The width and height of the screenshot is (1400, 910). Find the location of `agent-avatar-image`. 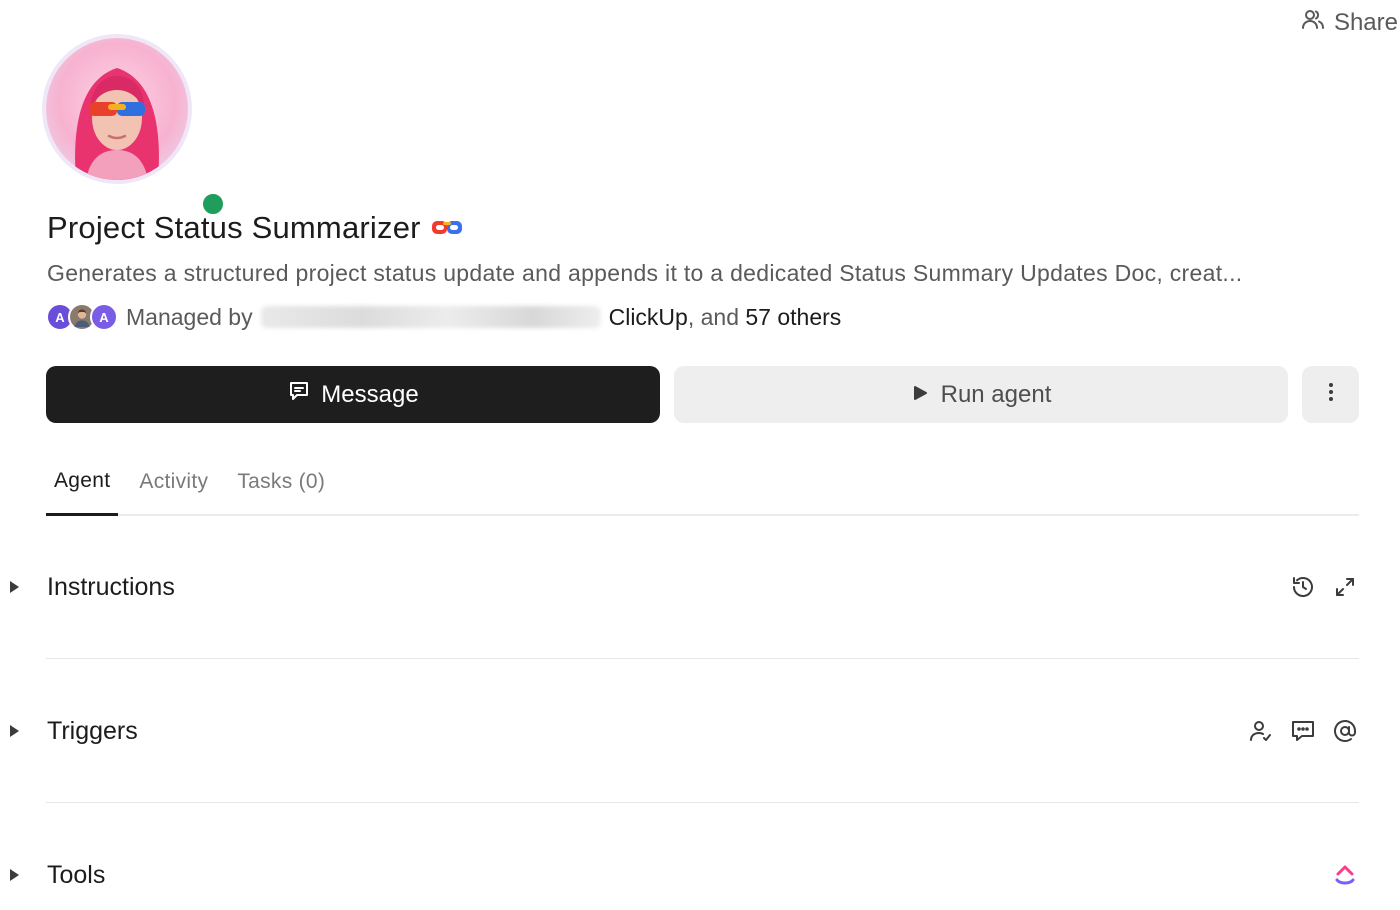

agent-avatar-image is located at coordinates (117, 109).